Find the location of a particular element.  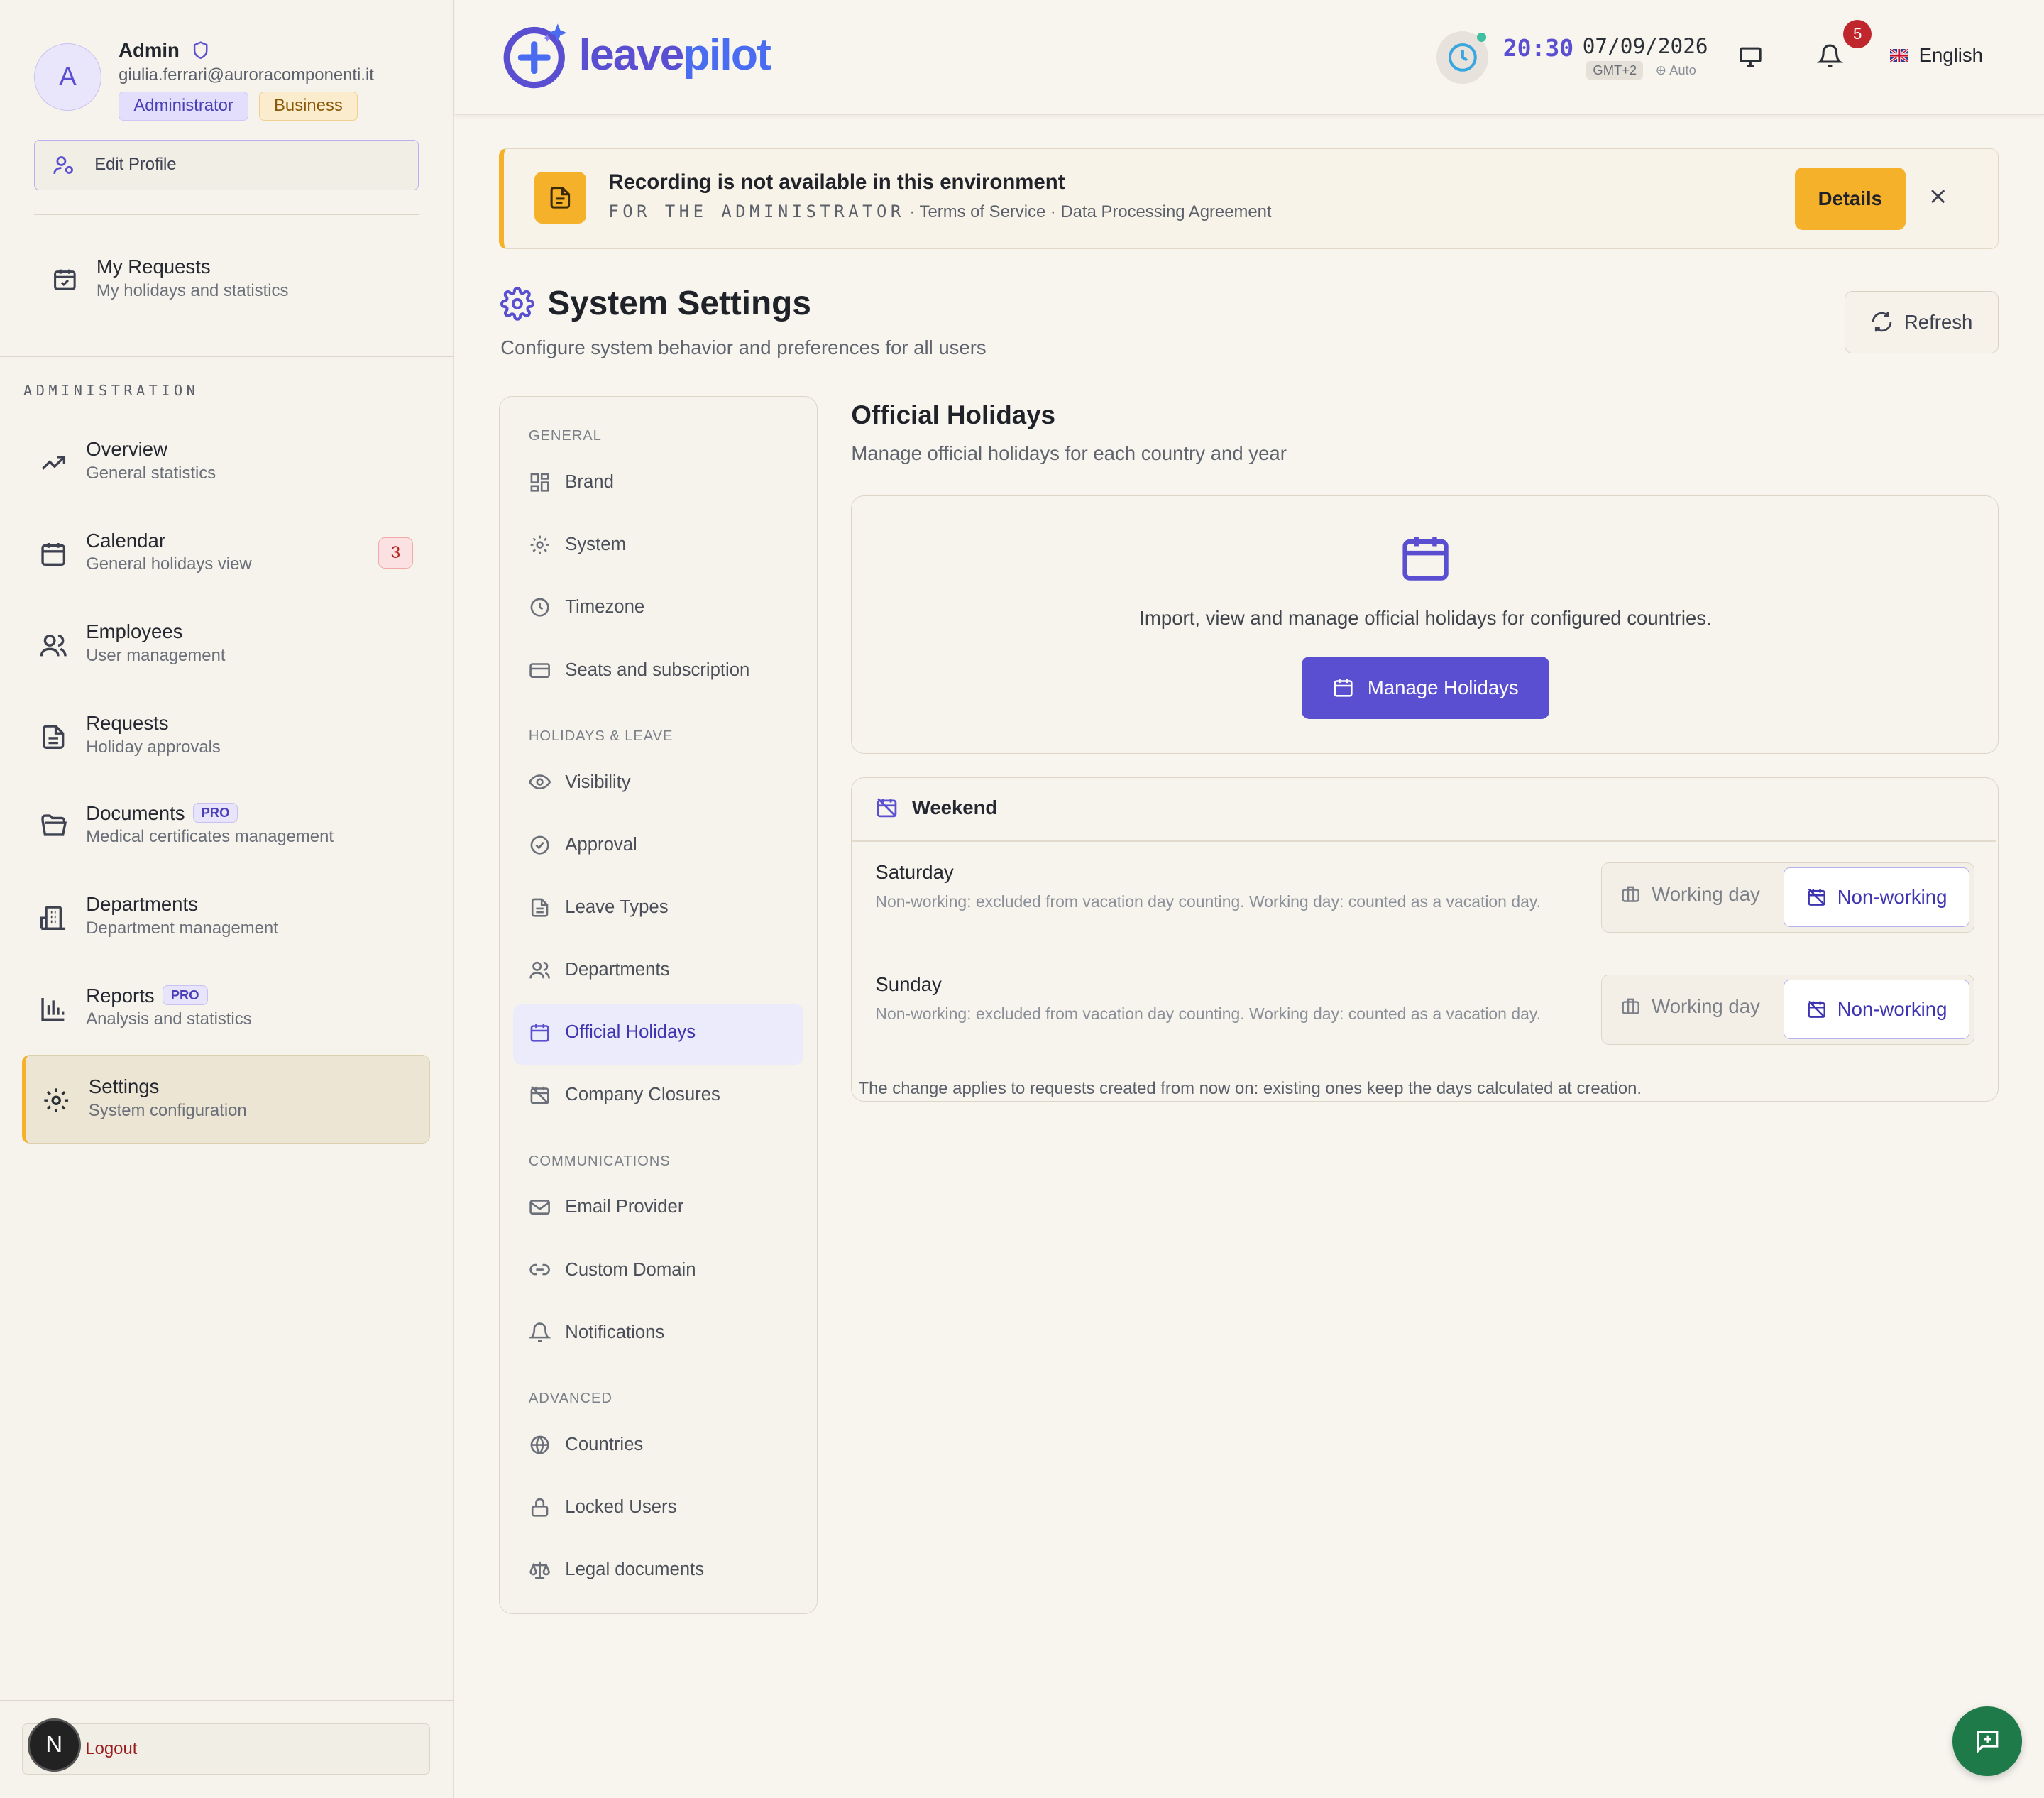

saturday-working-day-option: Working day is located at coordinates (1690, 894).